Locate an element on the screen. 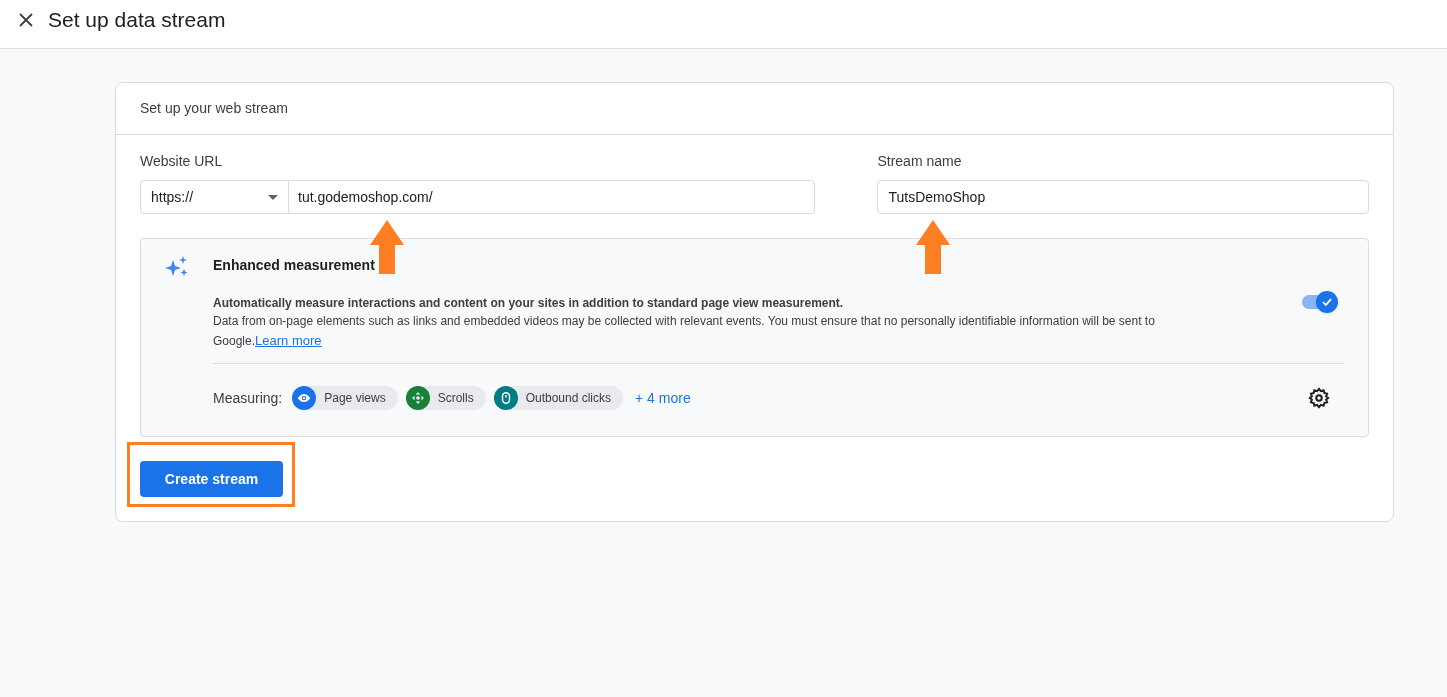 The width and height of the screenshot is (1447, 697). protocol-dropdown: https:// is located at coordinates (214, 197).